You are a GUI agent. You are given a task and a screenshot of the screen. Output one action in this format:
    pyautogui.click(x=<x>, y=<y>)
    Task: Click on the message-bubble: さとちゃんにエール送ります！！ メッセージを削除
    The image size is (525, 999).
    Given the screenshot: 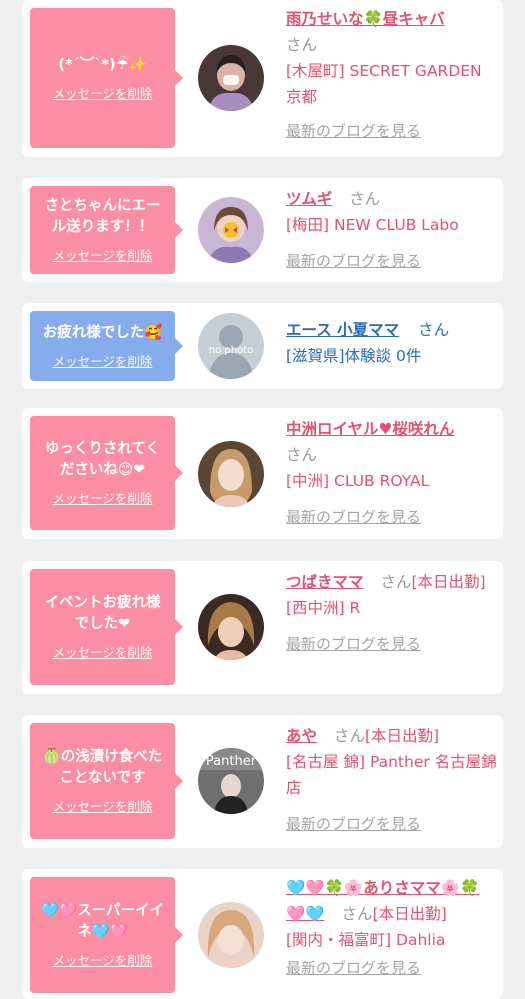 What is the action you would take?
    pyautogui.click(x=106, y=230)
    